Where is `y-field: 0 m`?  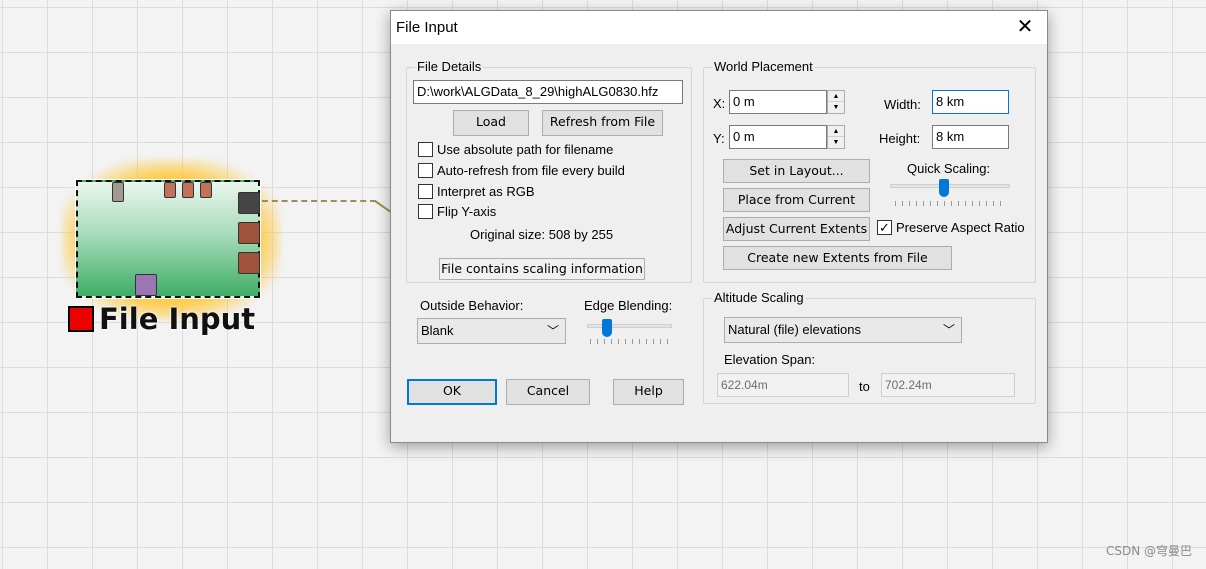
y-field: 0 m is located at coordinates (778, 137).